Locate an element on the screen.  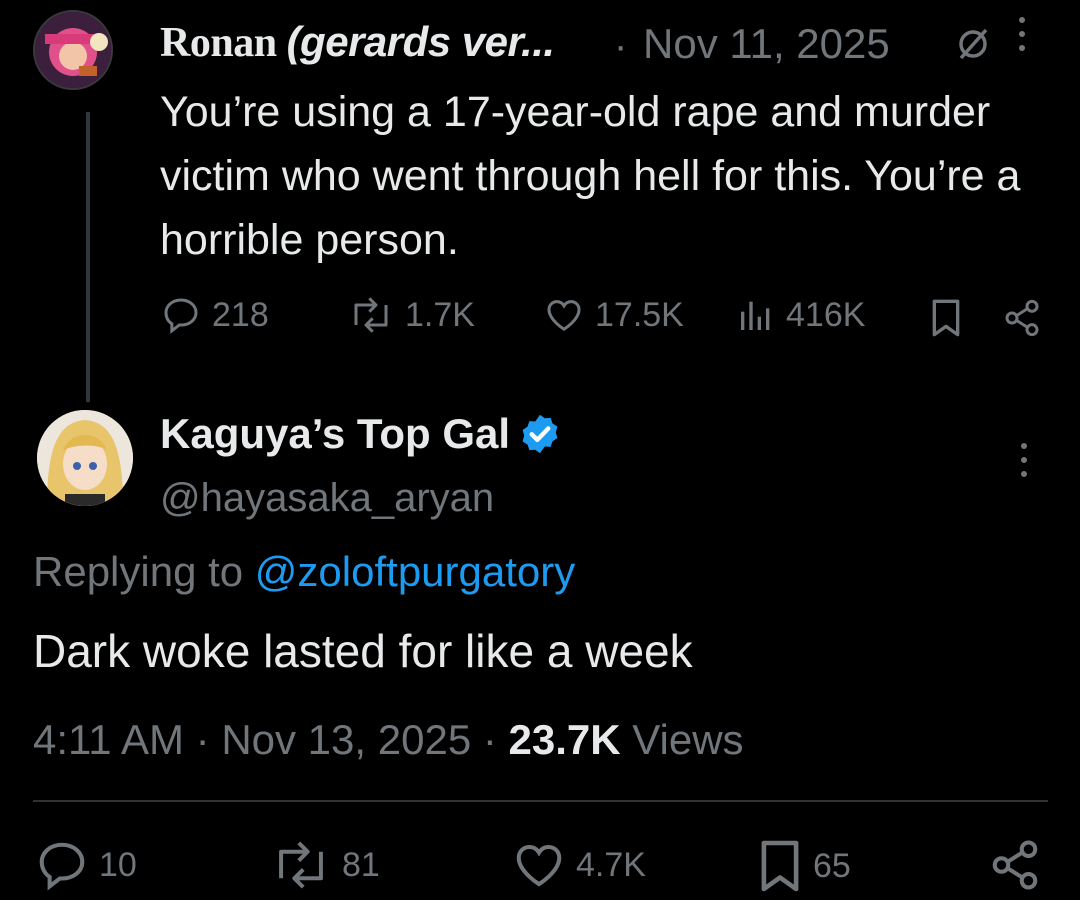
main-like-button: 4.7K is located at coordinates (579, 865).